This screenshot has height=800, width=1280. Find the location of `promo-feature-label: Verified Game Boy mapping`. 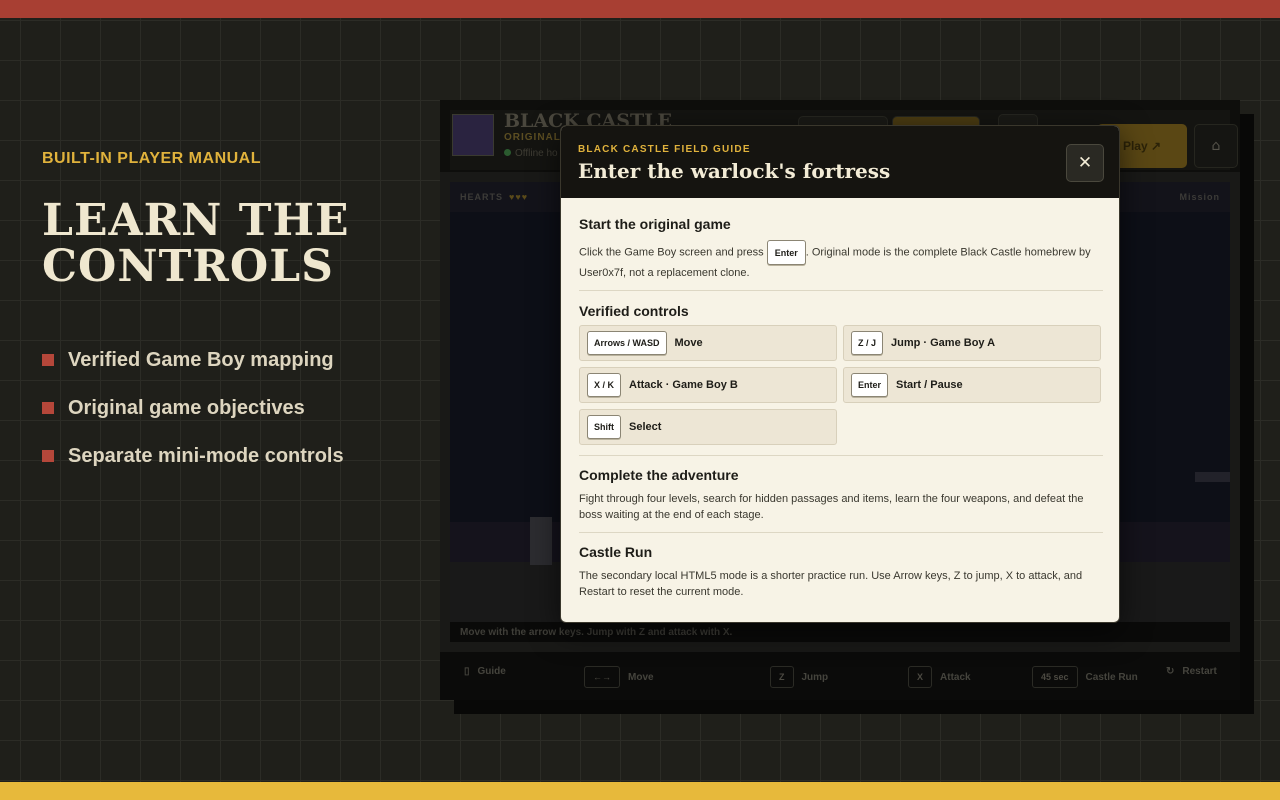

promo-feature-label: Verified Game Boy mapping is located at coordinates (201, 359).